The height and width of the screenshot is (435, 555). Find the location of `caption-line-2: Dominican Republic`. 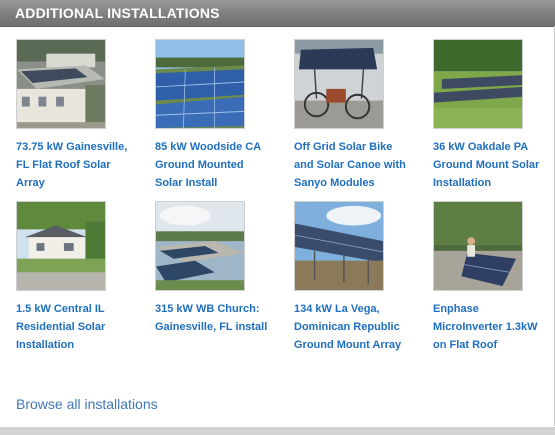

caption-line-2: Dominican Republic is located at coordinates (347, 327).